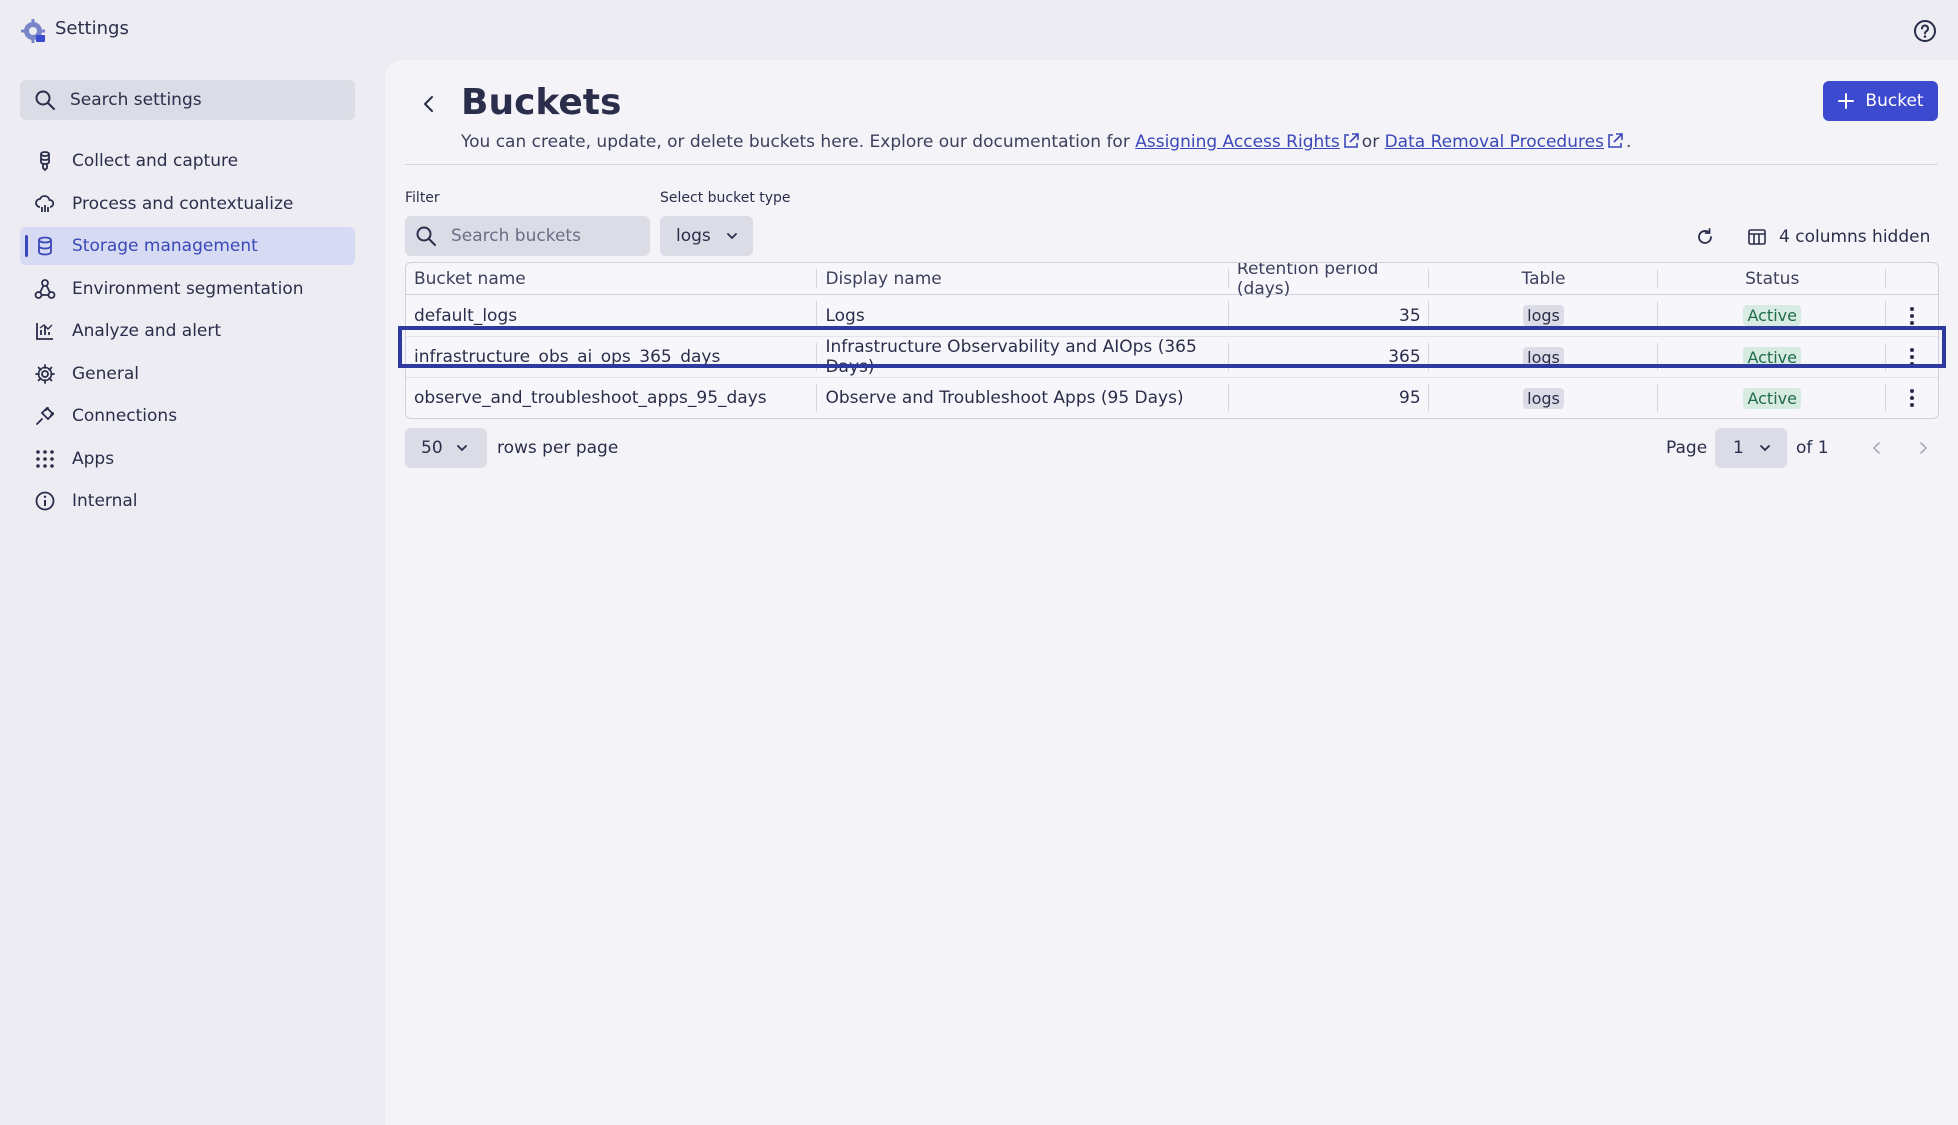 The image size is (1958, 1125). What do you see at coordinates (422, 198) in the screenshot?
I see `filter-label: Filter` at bounding box center [422, 198].